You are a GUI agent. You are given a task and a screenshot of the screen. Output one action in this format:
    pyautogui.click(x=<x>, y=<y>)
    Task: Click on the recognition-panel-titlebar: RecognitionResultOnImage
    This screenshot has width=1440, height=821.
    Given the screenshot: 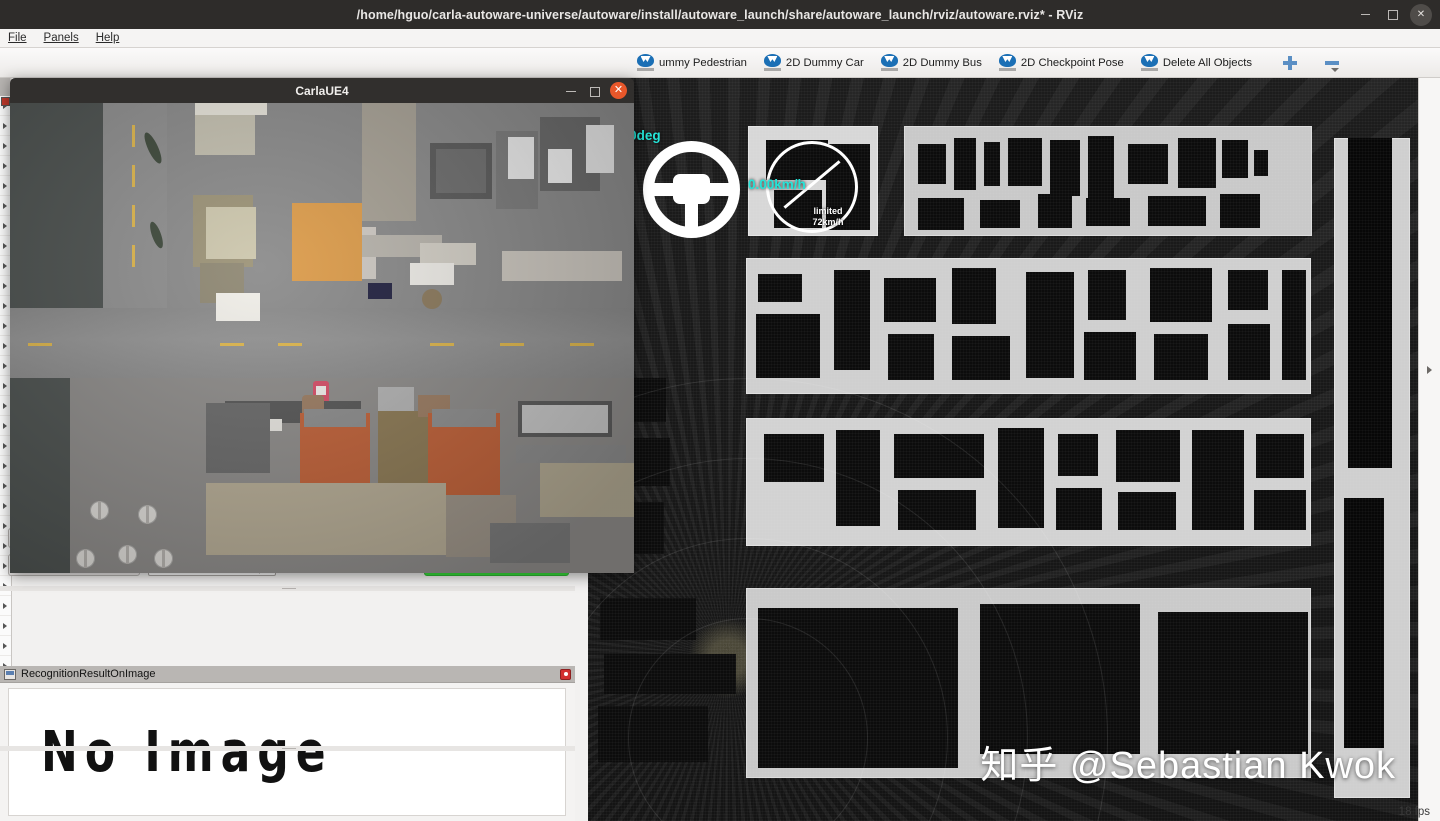 What is the action you would take?
    pyautogui.click(x=287, y=674)
    